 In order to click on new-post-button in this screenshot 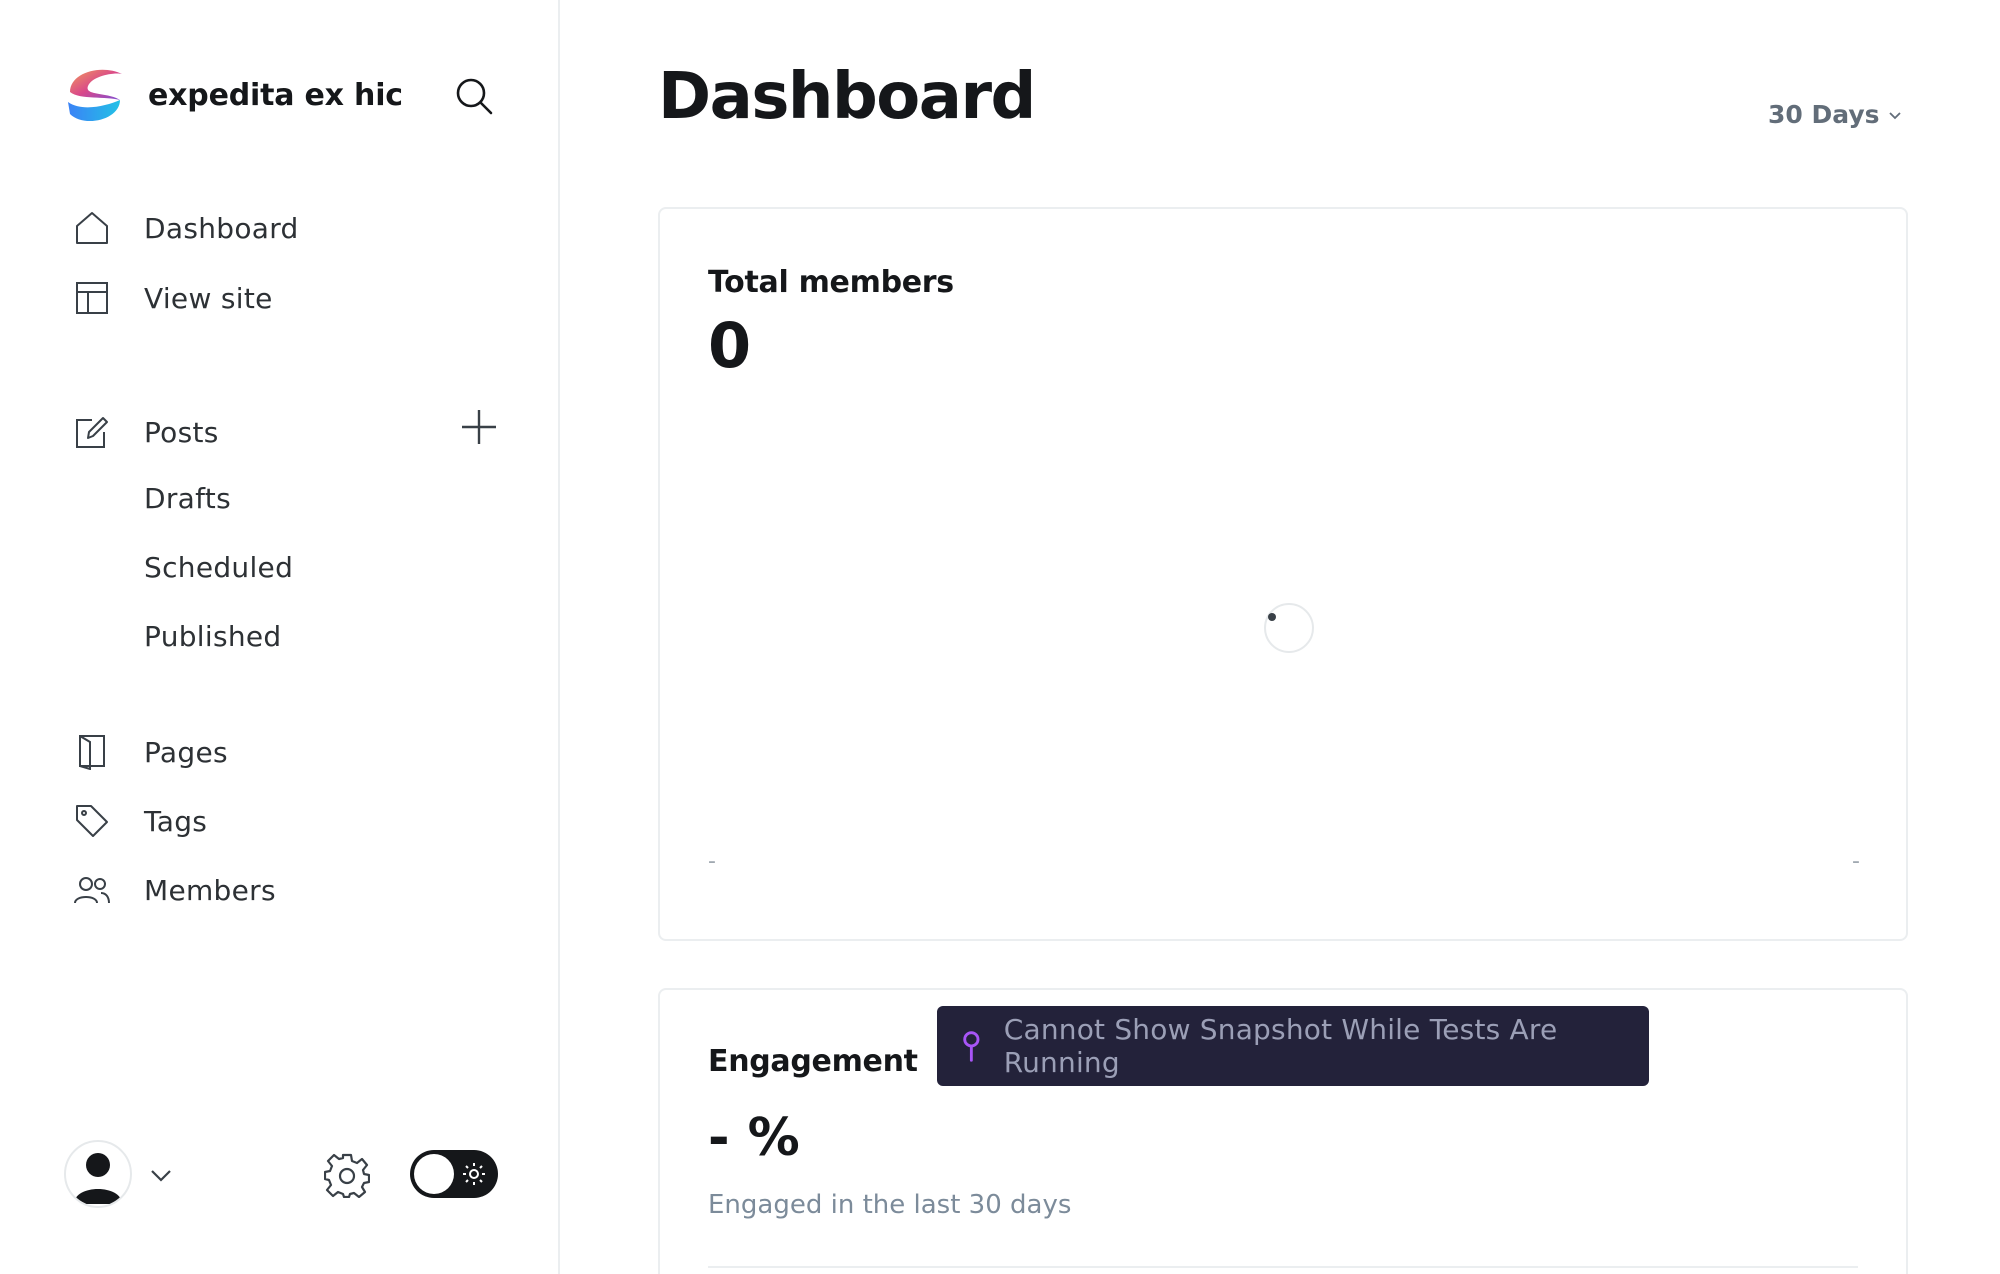, I will do `click(479, 427)`.